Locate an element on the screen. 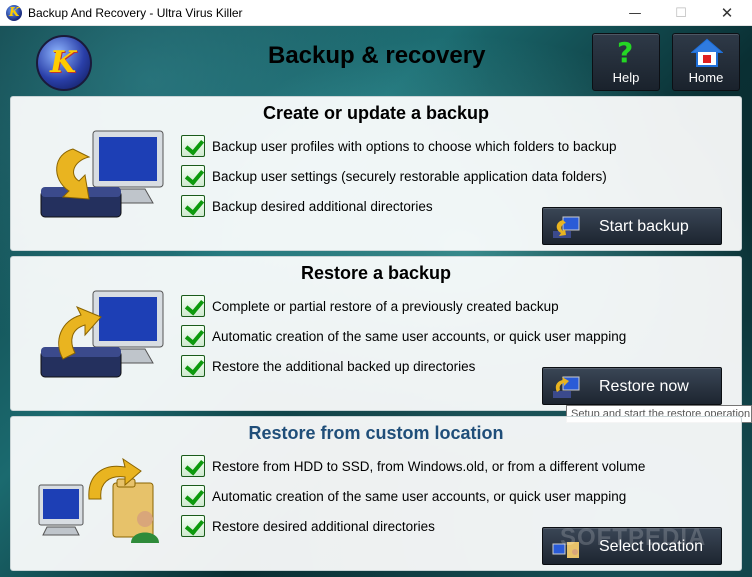 Image resolution: width=752 pixels, height=577 pixels. start-backup-button: Start backup is located at coordinates (632, 226).